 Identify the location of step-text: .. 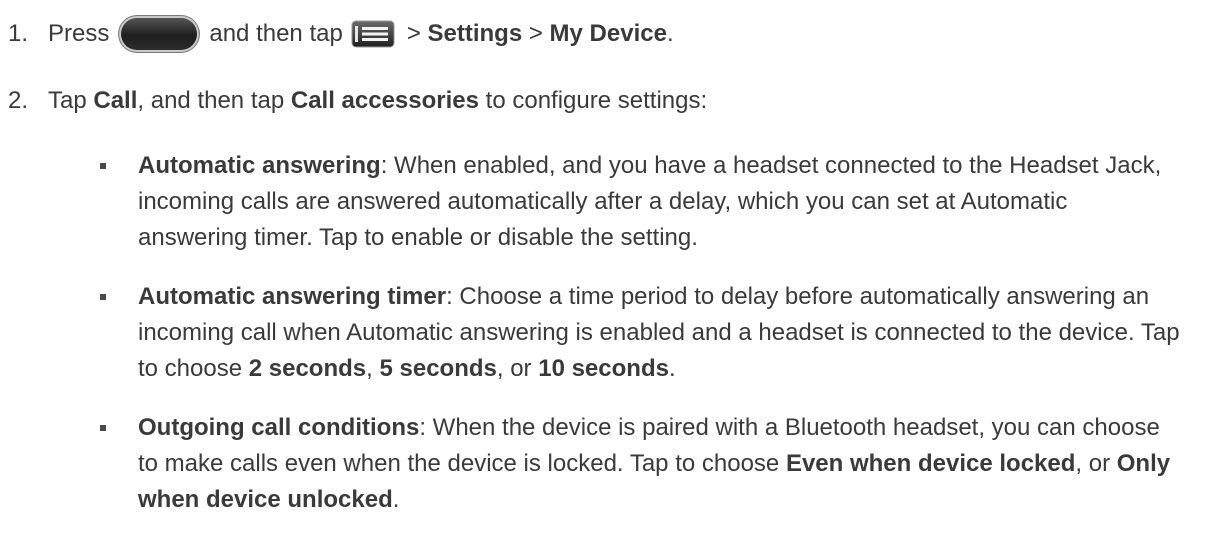
(670, 33).